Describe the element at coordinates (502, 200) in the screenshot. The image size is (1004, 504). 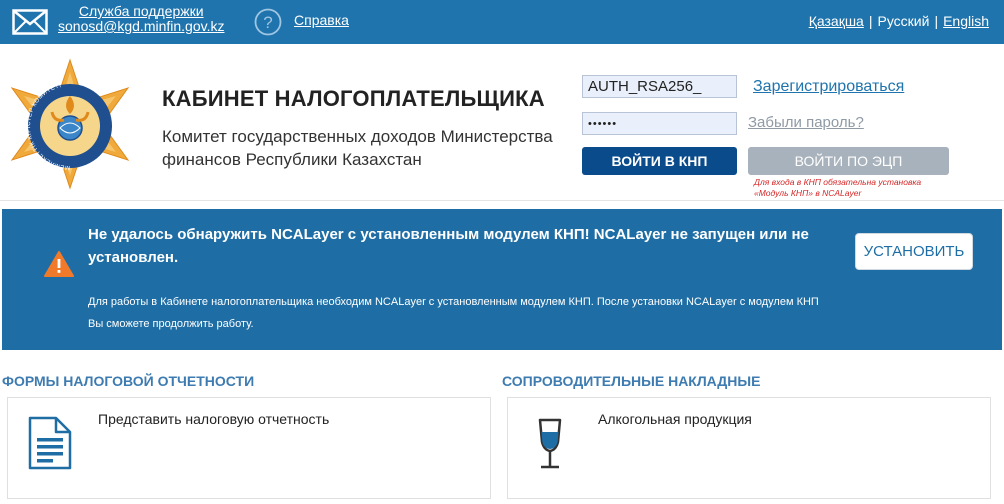
I see `header-divider` at that location.